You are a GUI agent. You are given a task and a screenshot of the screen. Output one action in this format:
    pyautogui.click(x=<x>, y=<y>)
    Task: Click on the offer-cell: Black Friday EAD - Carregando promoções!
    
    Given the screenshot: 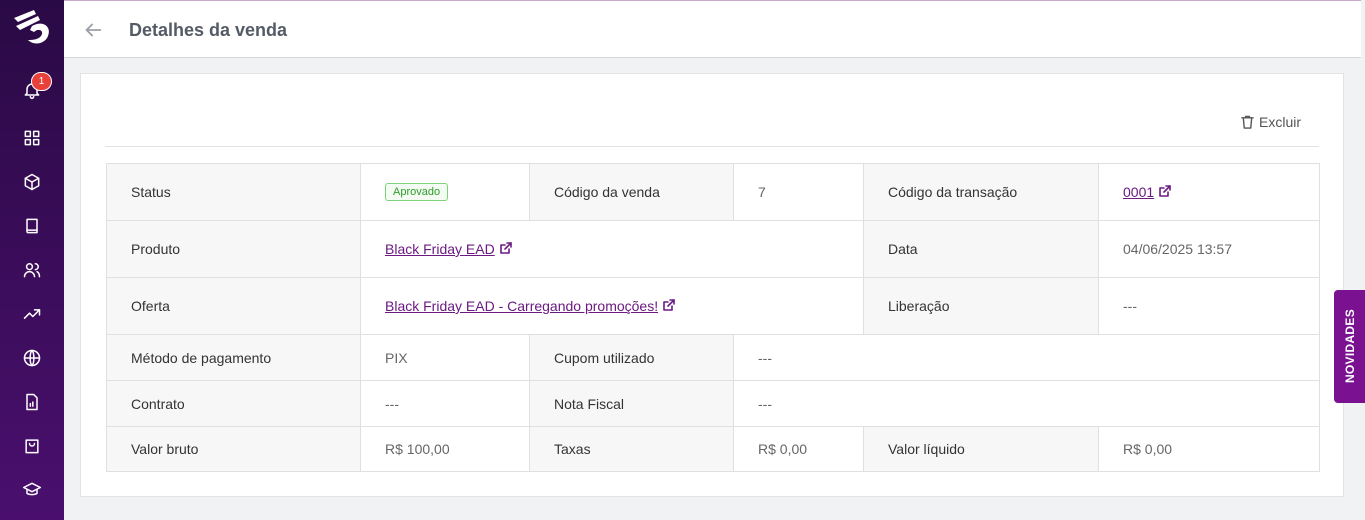 What is the action you would take?
    pyautogui.click(x=612, y=306)
    